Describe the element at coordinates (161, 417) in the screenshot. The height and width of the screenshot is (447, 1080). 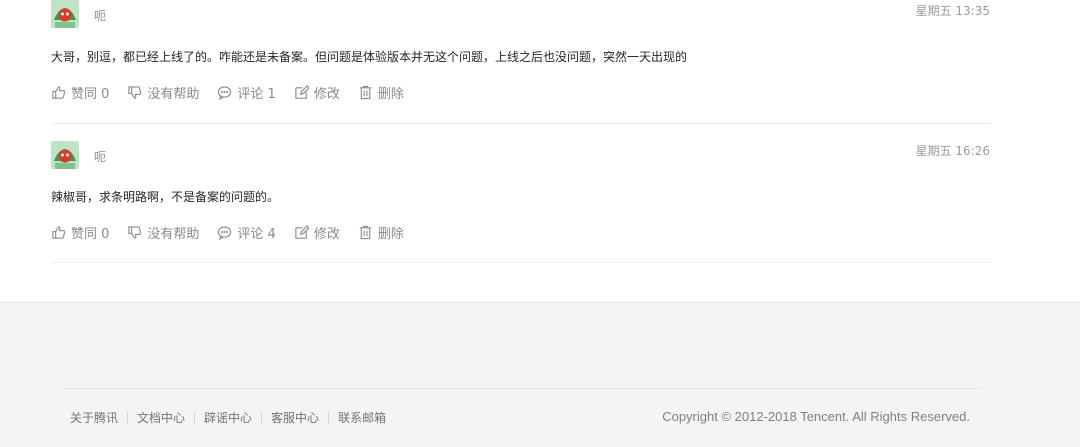
I see `footer-link-docs: 文档中心` at that location.